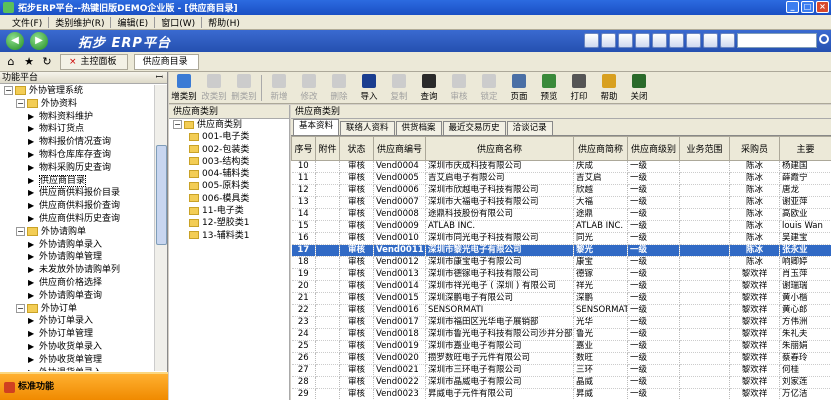  Describe the element at coordinates (29, 62) in the screenshot. I see `favorites-icon: ★` at that location.